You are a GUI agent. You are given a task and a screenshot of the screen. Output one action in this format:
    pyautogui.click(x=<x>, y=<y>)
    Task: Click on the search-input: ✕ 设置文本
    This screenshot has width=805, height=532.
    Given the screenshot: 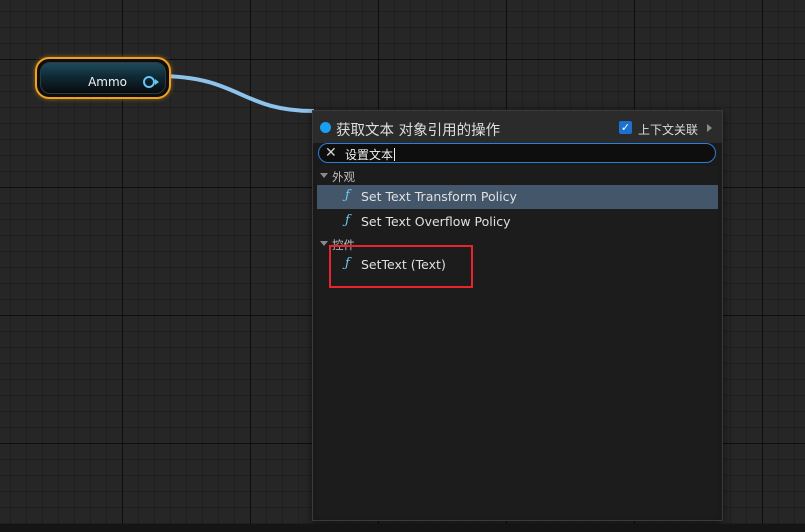 What is the action you would take?
    pyautogui.click(x=517, y=153)
    